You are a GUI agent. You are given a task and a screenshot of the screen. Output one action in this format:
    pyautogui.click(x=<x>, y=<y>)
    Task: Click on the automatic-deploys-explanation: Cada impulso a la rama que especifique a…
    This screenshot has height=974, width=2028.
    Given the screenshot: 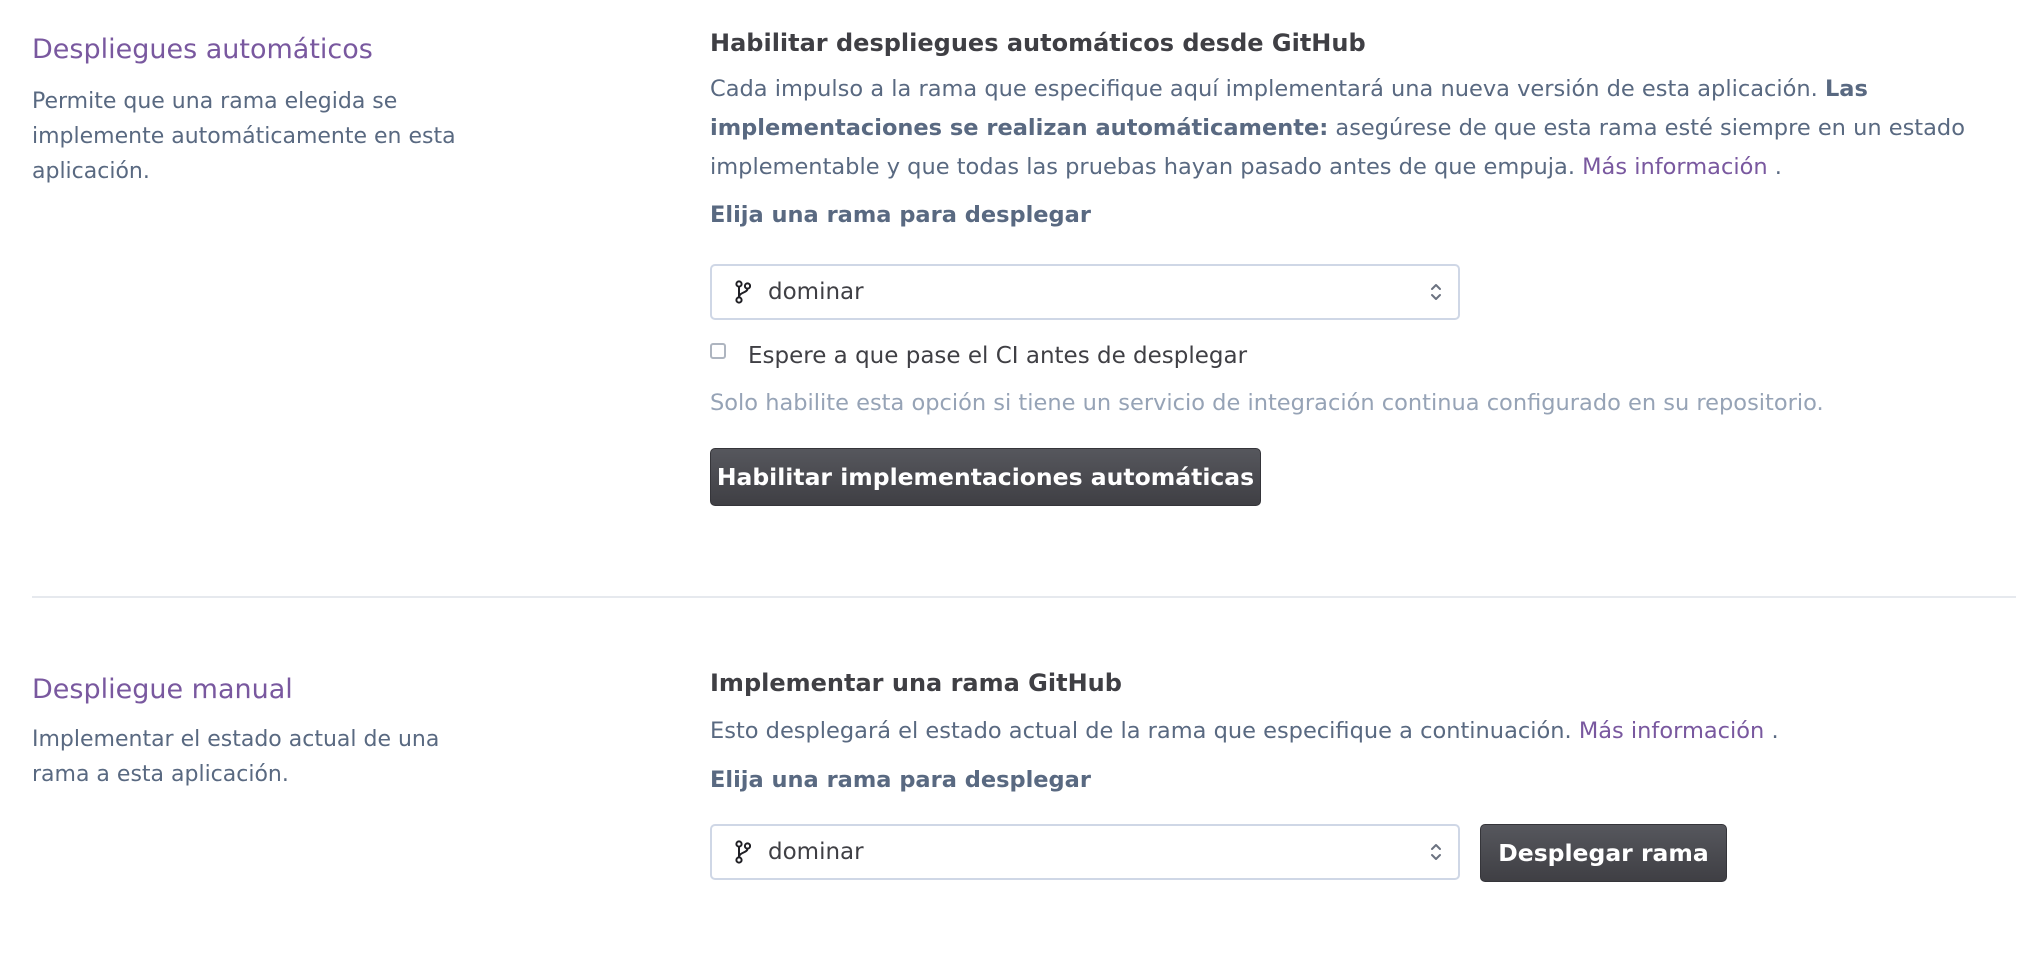 What is the action you would take?
    pyautogui.click(x=1355, y=128)
    